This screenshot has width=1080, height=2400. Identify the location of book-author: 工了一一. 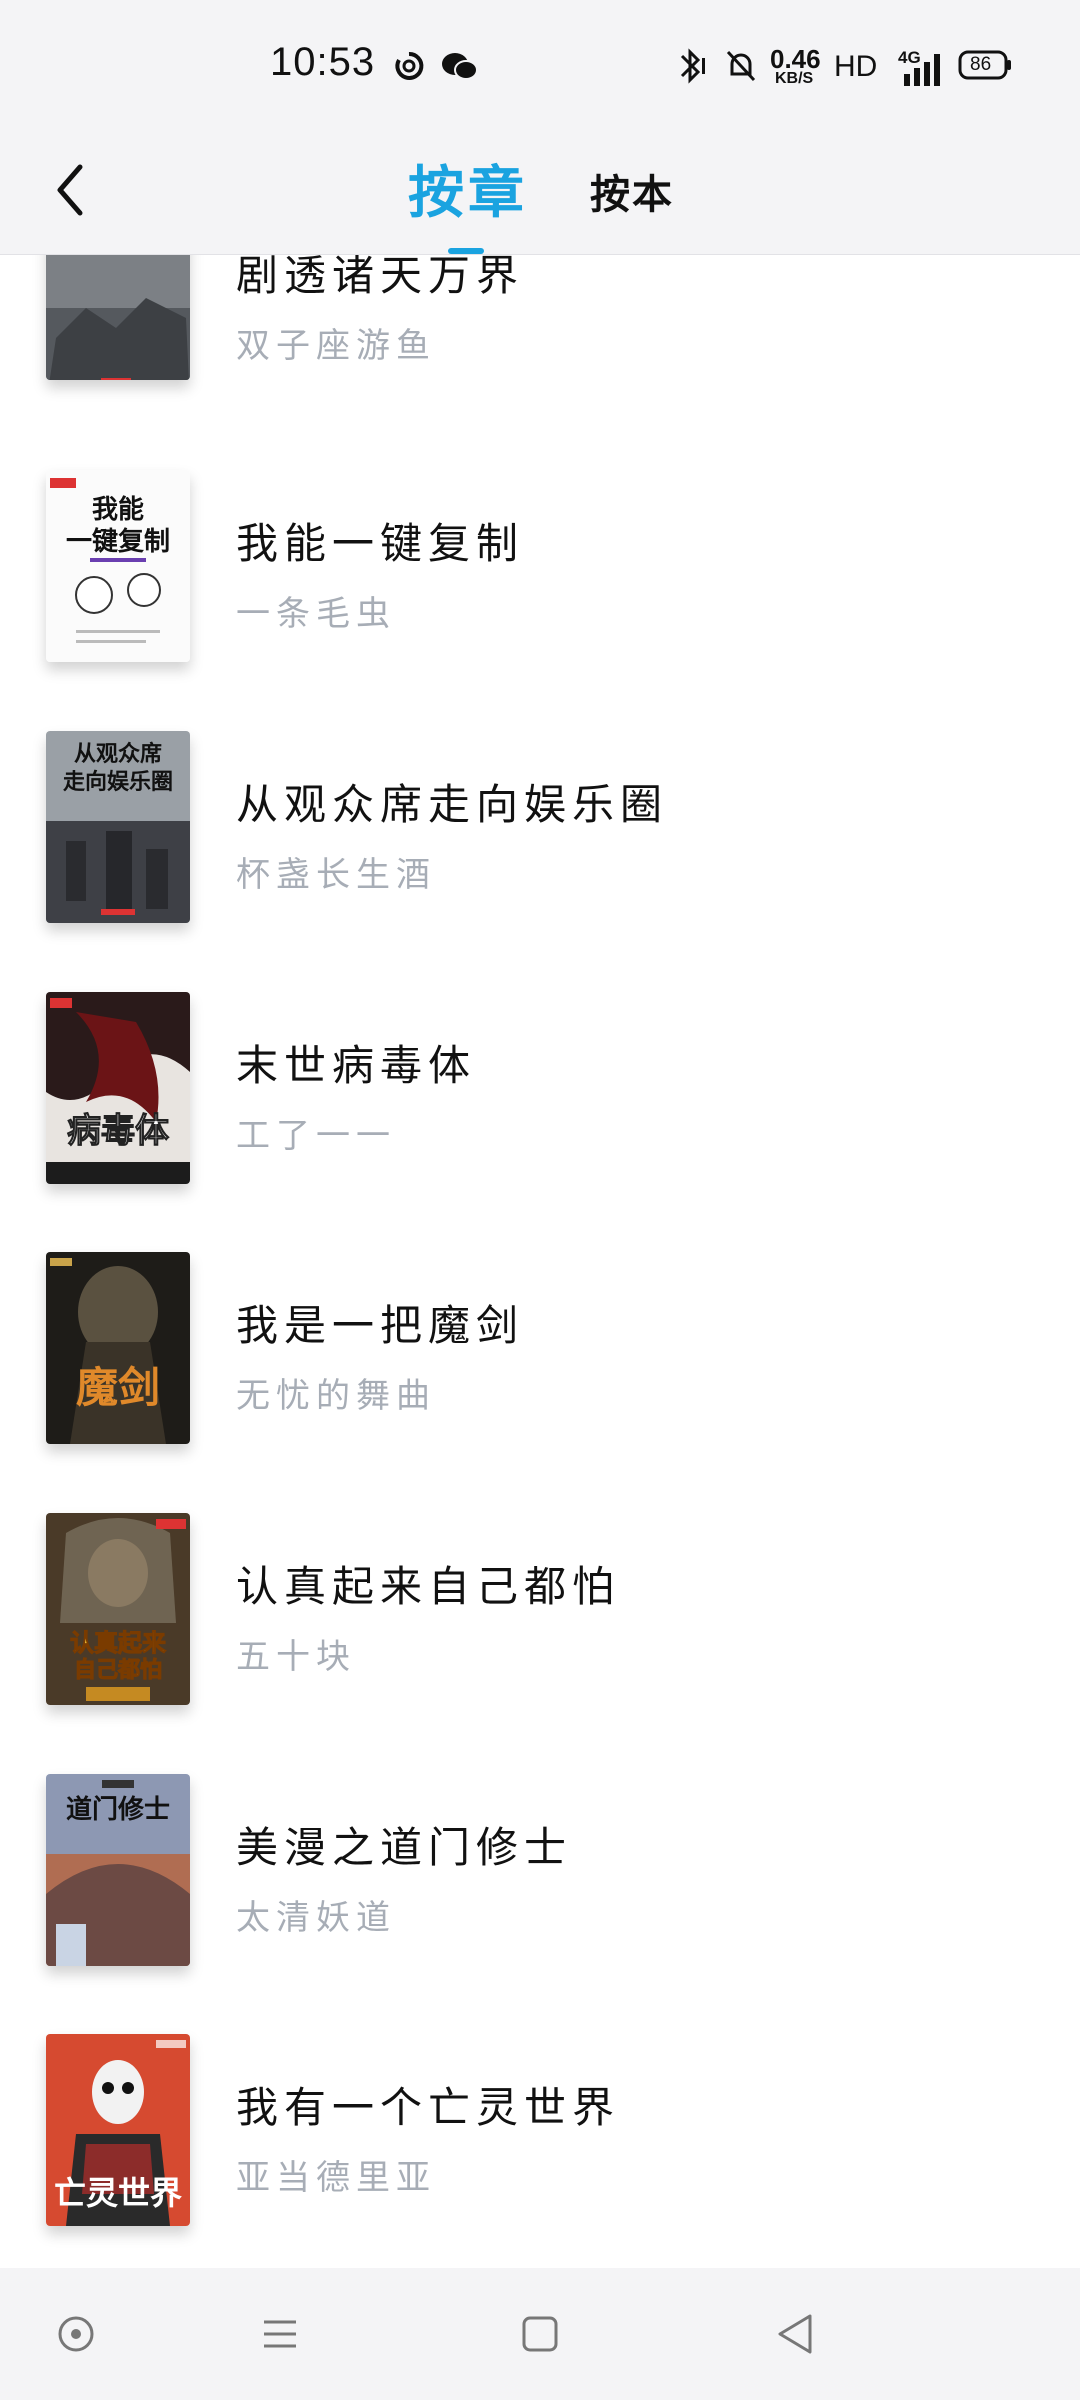
(316, 1136).